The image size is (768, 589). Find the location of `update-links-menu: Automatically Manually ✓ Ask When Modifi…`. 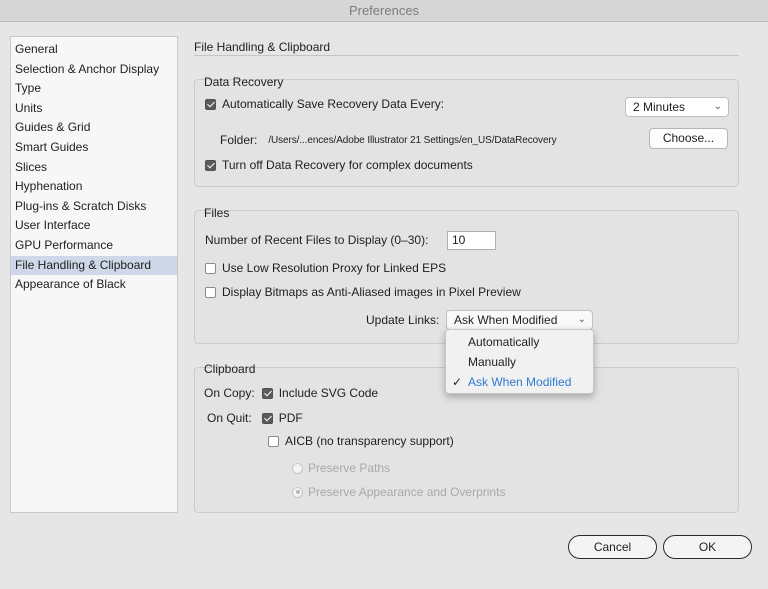

update-links-menu: Automatically Manually ✓ Ask When Modifi… is located at coordinates (519, 361).